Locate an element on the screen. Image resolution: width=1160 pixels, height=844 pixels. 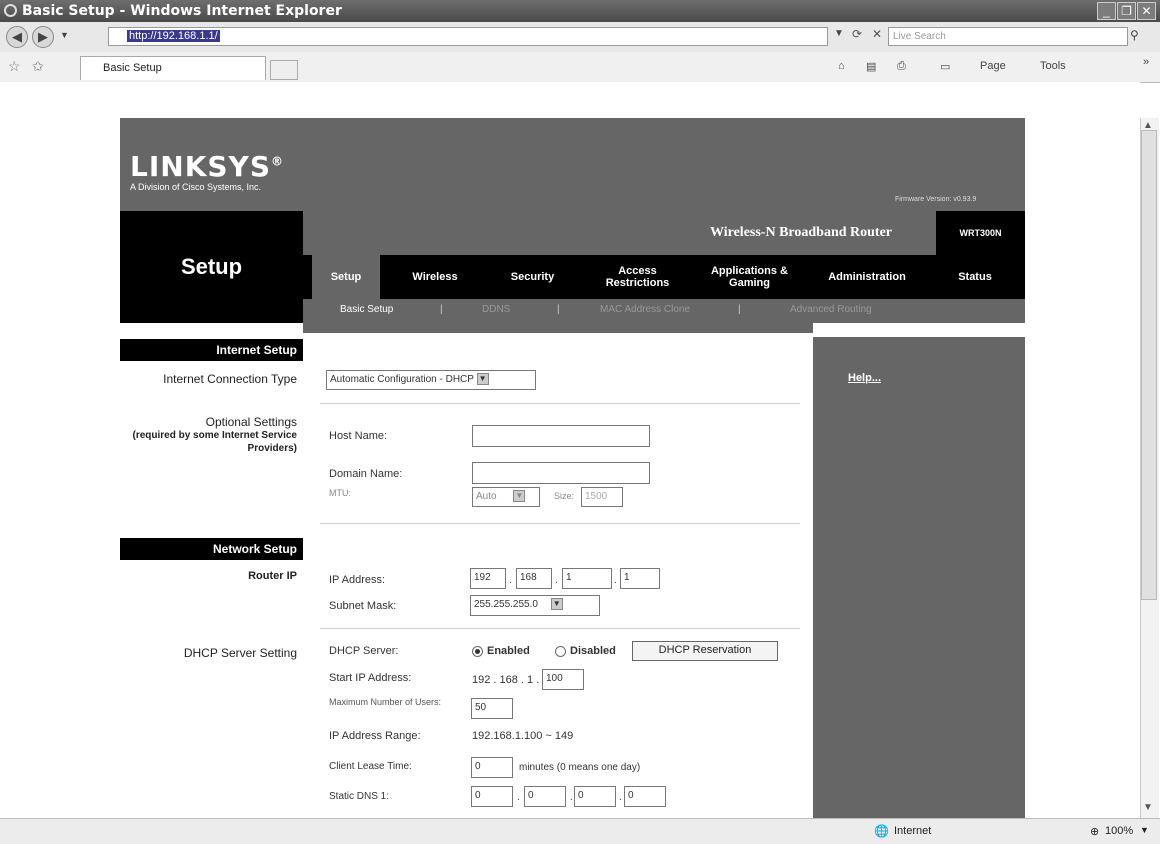
connection-type-label: Internet Connection Type is located at coordinates (230, 379).